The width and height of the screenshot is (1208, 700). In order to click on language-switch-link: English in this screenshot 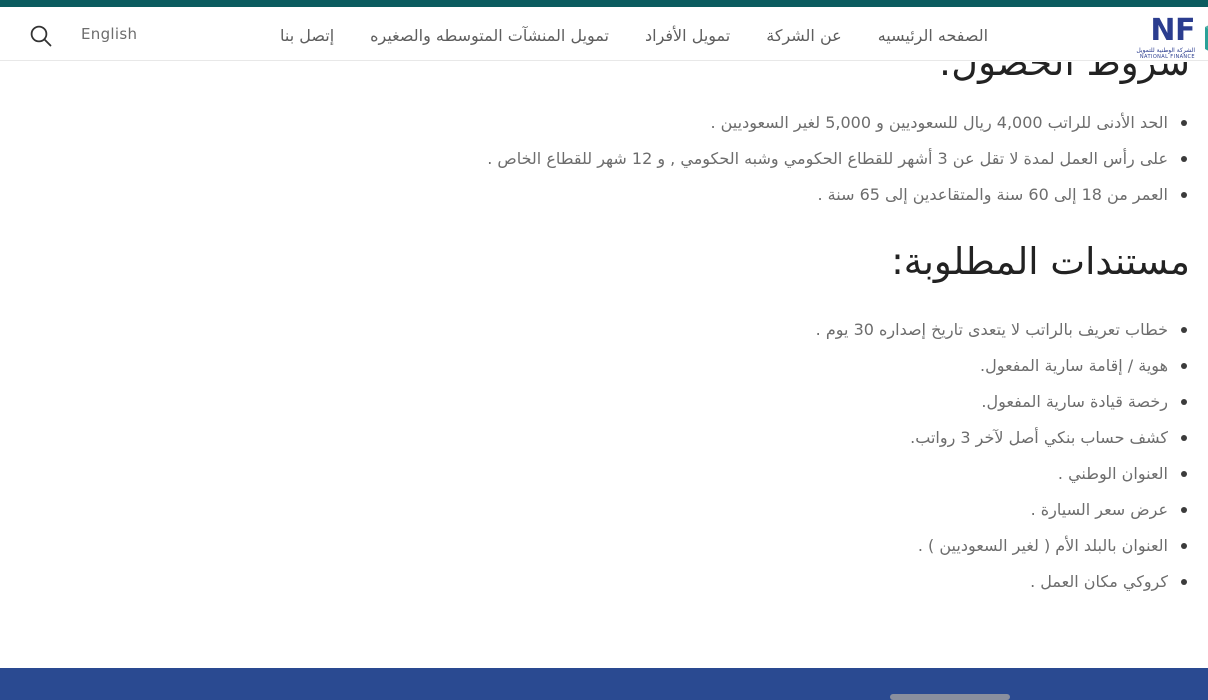, I will do `click(109, 34)`.